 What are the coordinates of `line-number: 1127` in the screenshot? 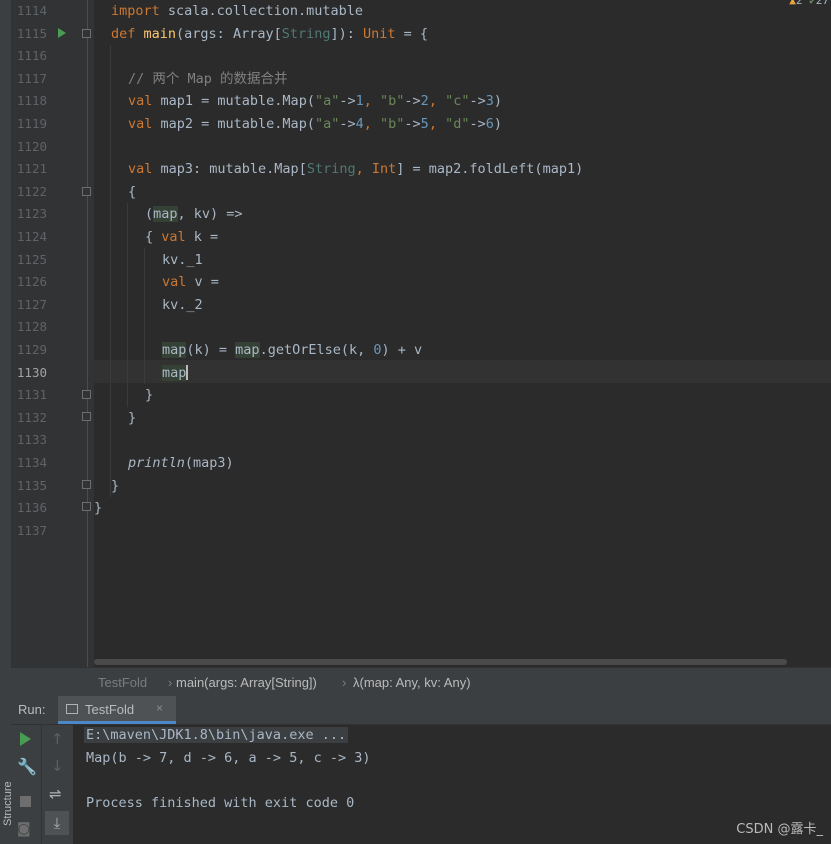 It's located at (31, 304).